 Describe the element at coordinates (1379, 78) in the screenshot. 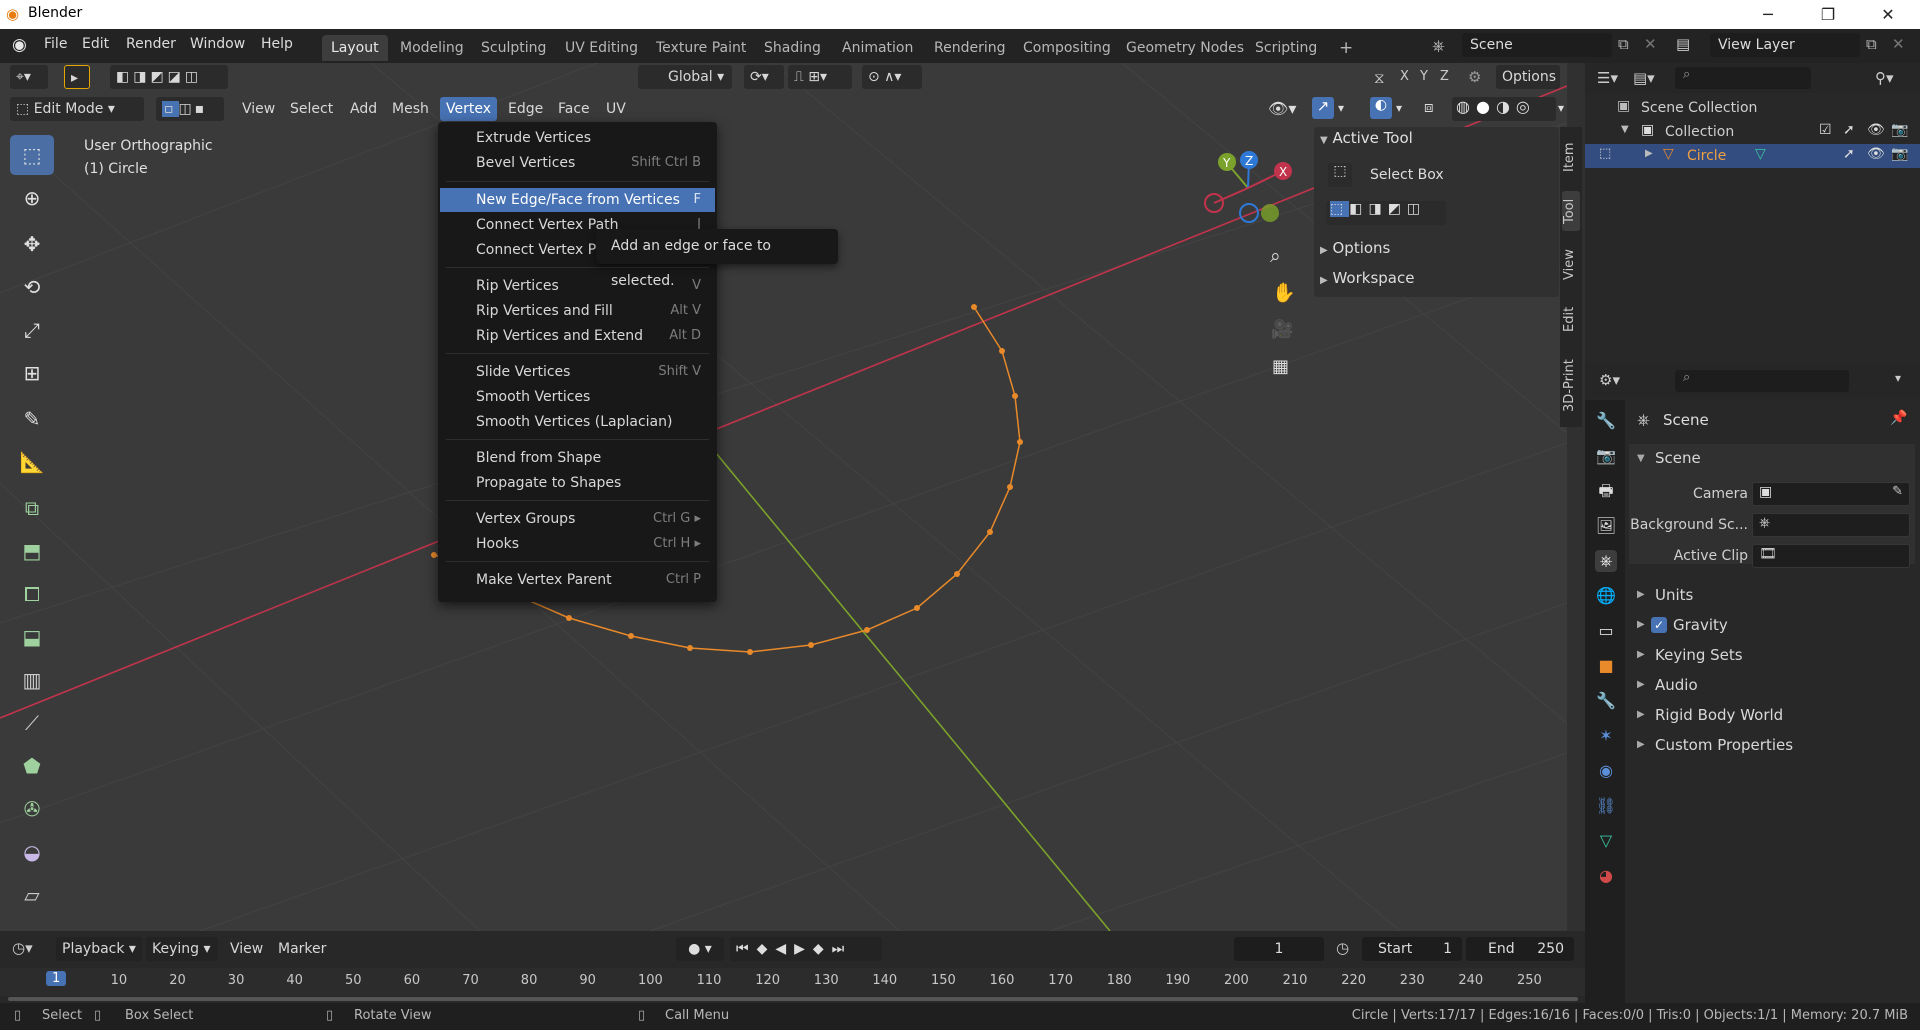

I see `mirror-icon: ⧖` at that location.